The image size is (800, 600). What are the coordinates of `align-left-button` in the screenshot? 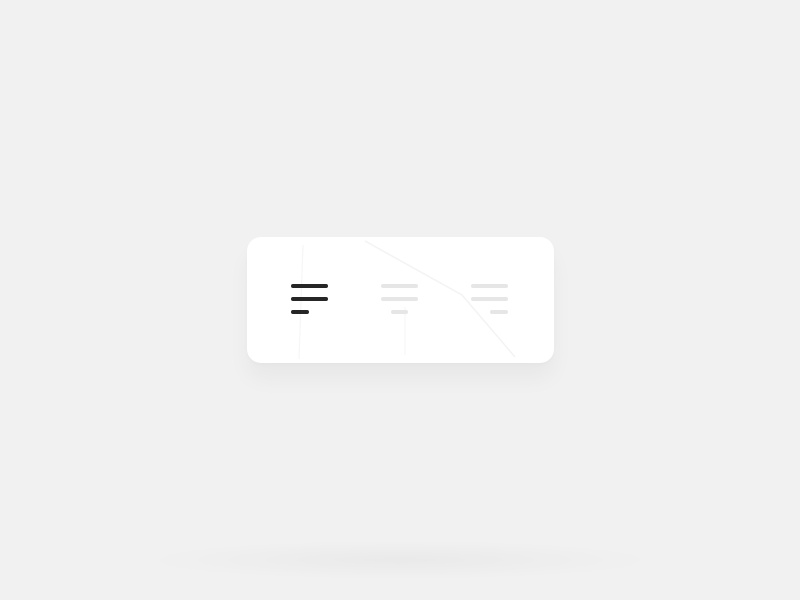 It's located at (310, 300).